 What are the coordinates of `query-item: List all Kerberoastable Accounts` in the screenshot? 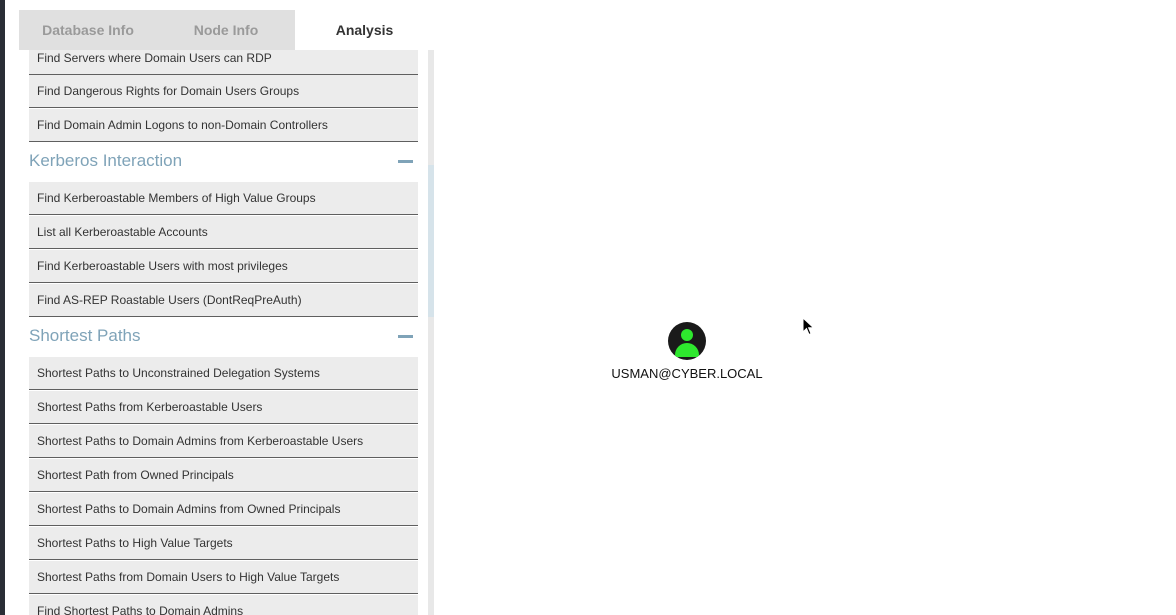 It's located at (223, 232).